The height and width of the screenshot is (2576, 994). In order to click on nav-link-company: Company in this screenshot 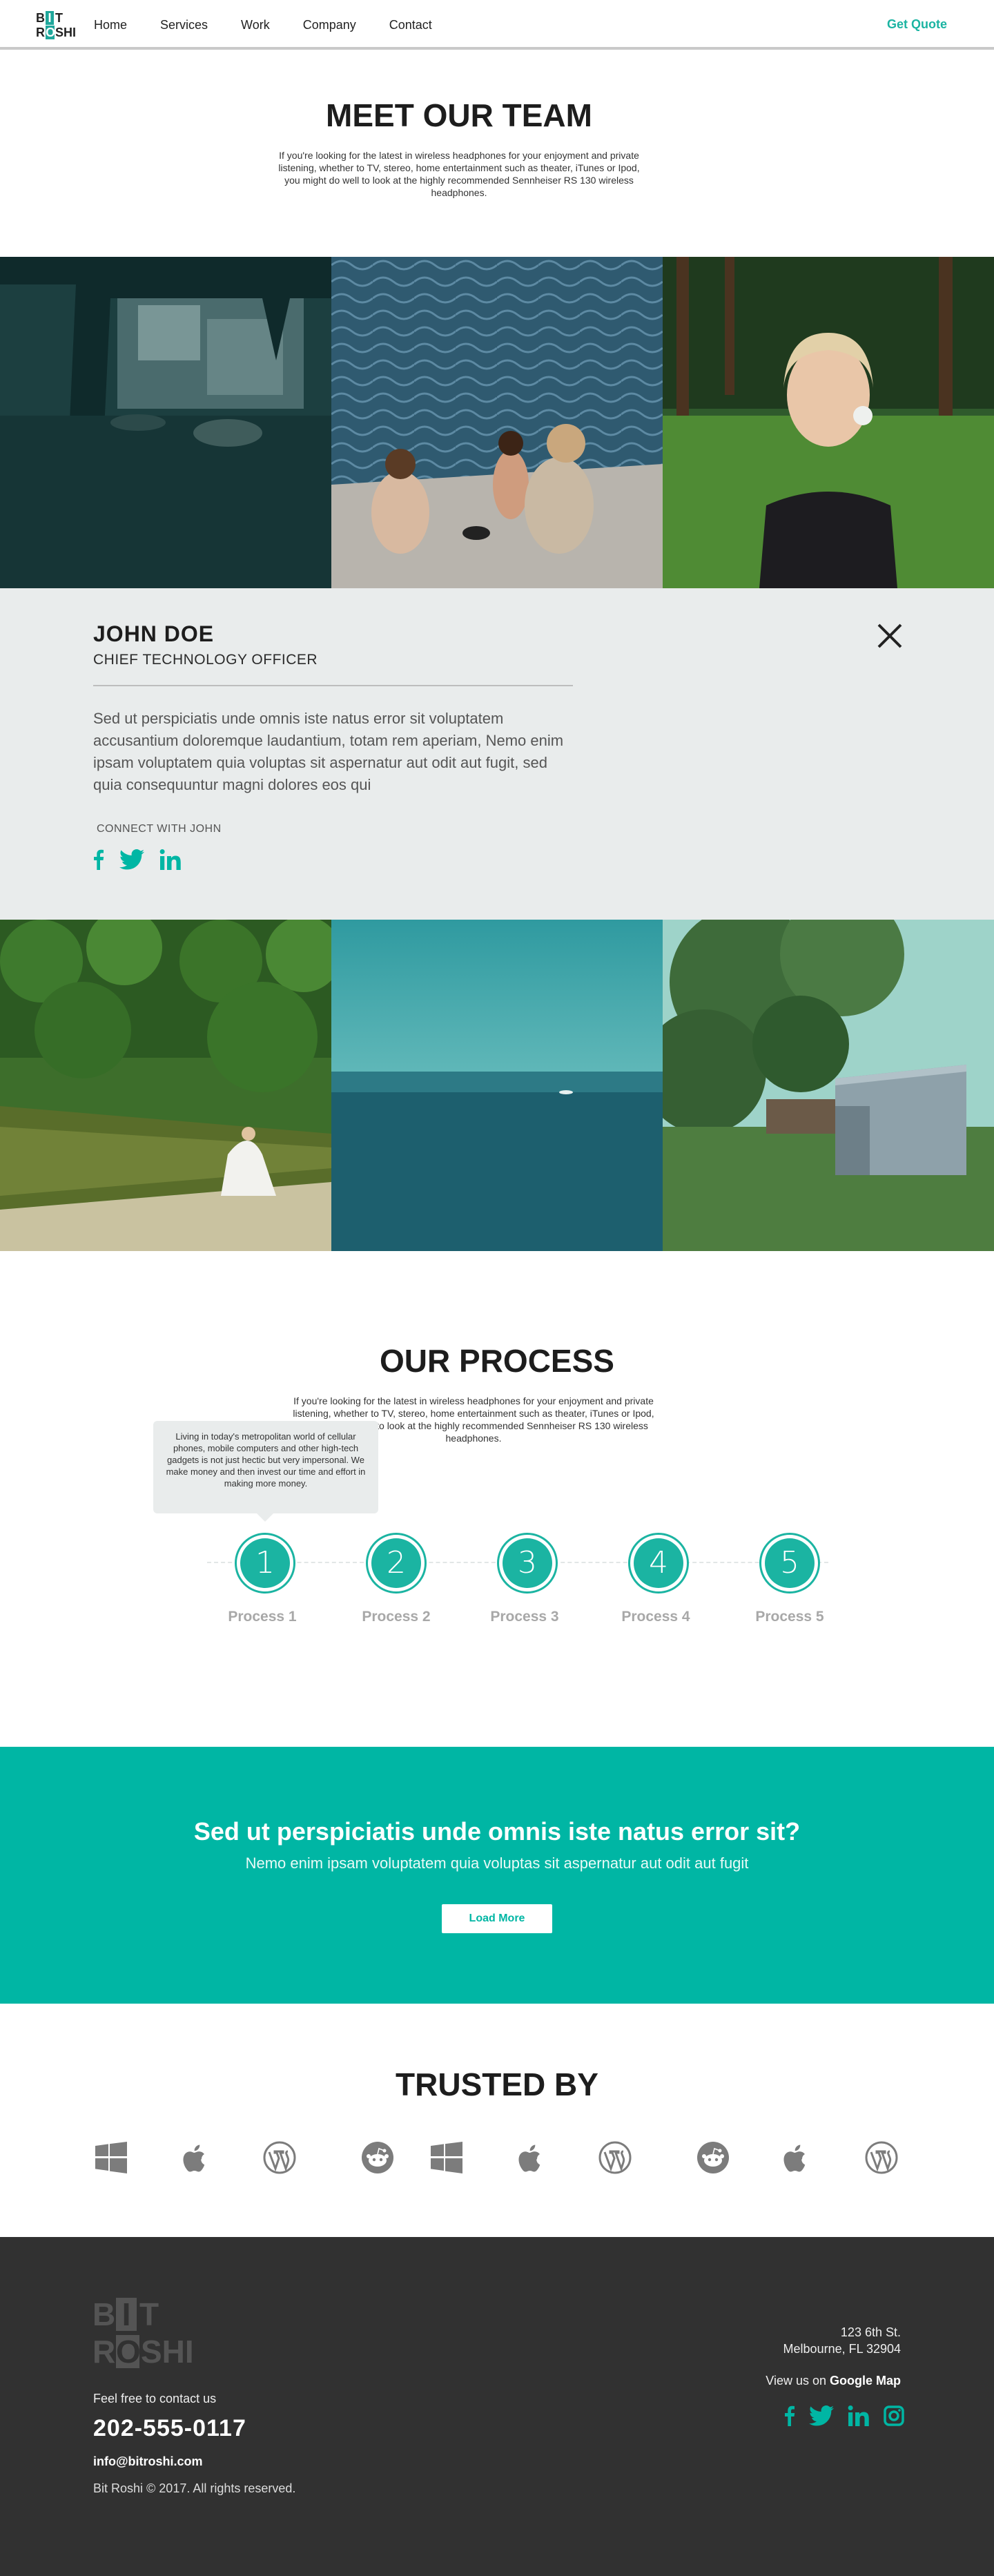, I will do `click(329, 24)`.